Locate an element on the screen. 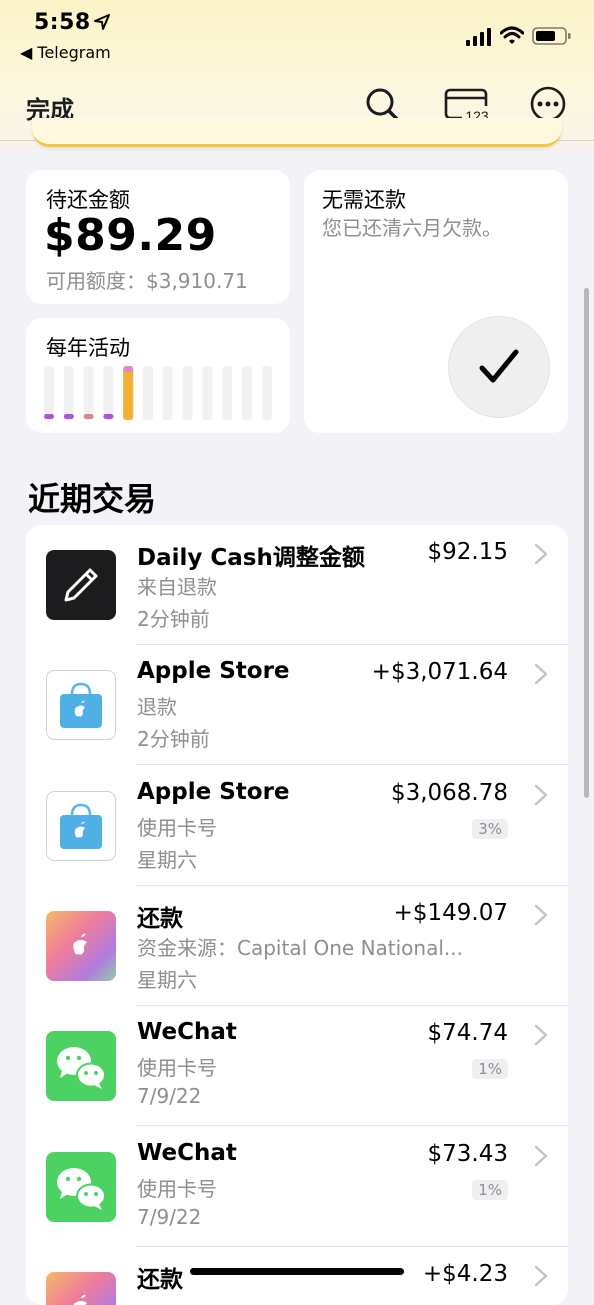  balance-tile: 待还金额 $89.29 可用额度：$3,910.71 is located at coordinates (158, 237).